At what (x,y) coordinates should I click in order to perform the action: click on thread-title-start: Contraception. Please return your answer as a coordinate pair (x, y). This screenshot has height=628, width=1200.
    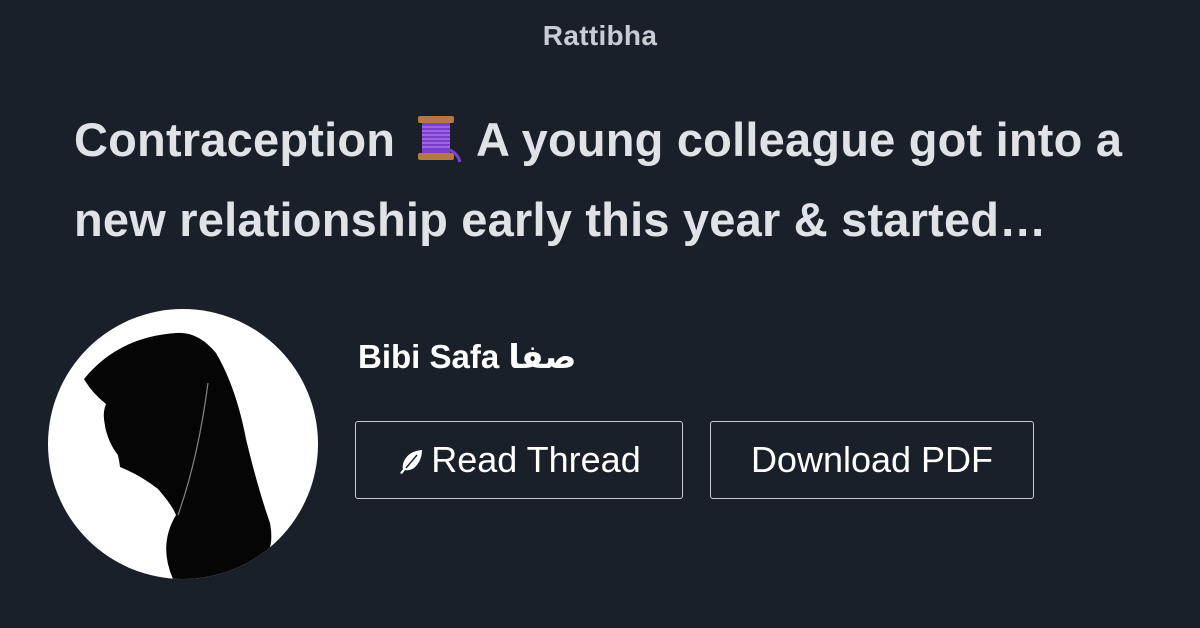
    Looking at the image, I should click on (235, 139).